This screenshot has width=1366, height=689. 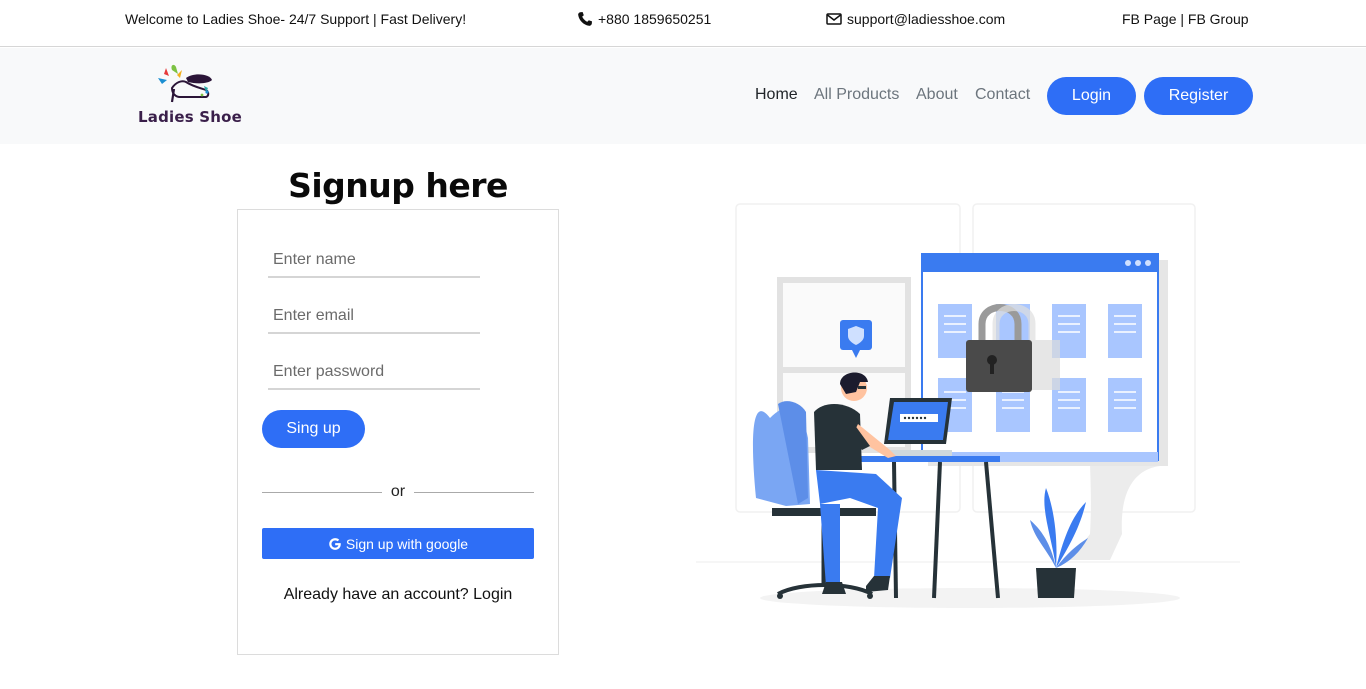 What do you see at coordinates (585, 19) in the screenshot?
I see `phone-icon` at bounding box center [585, 19].